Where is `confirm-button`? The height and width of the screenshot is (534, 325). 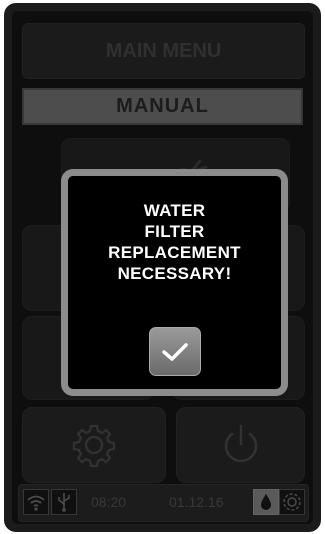
confirm-button is located at coordinates (175, 351).